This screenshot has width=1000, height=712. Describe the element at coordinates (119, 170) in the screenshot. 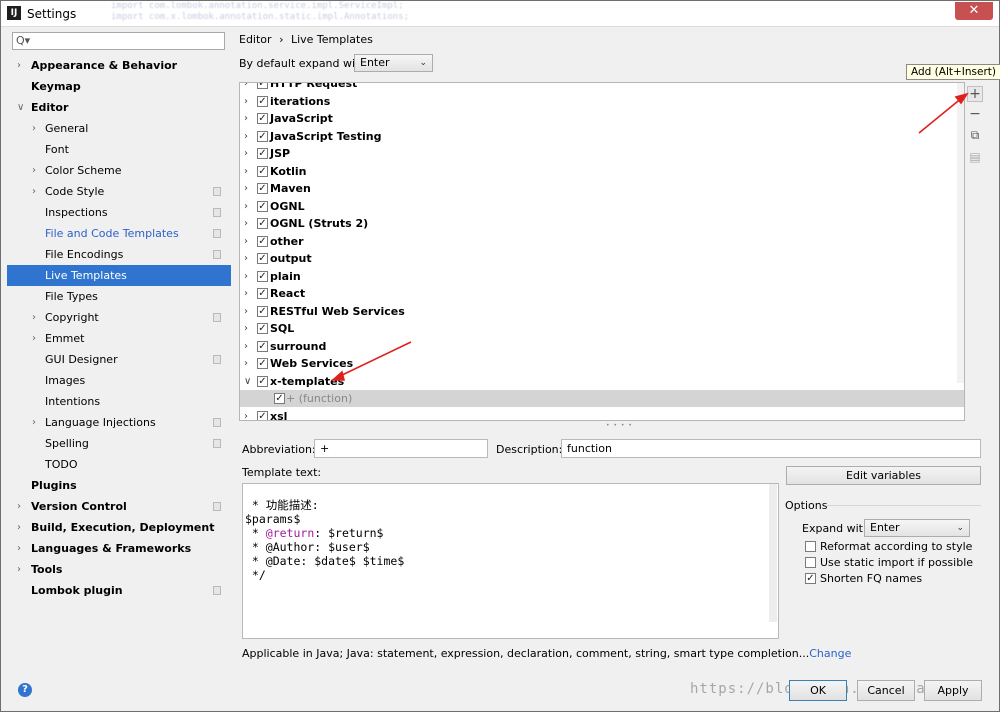

I see `sidebar-item-color-scheme: › Color Scheme` at that location.